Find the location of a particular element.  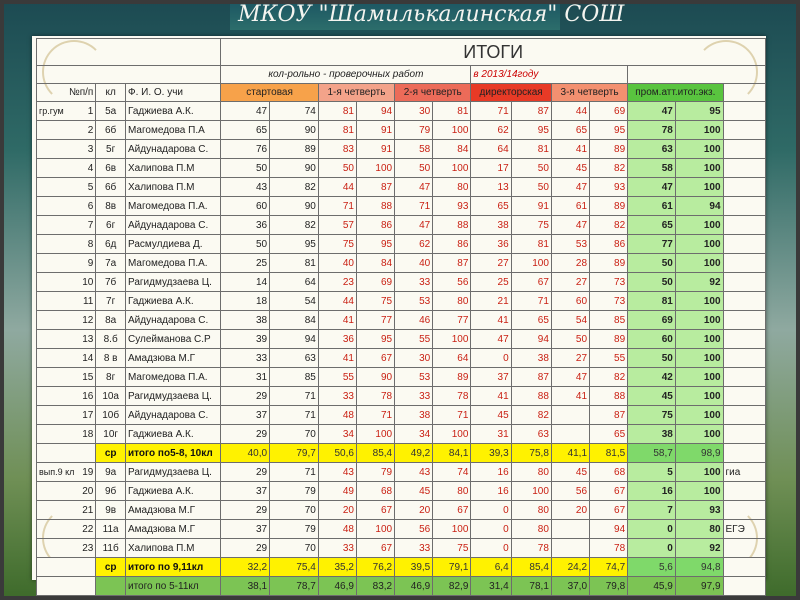

teacher-cell: Халипова П.М is located at coordinates (173, 548).